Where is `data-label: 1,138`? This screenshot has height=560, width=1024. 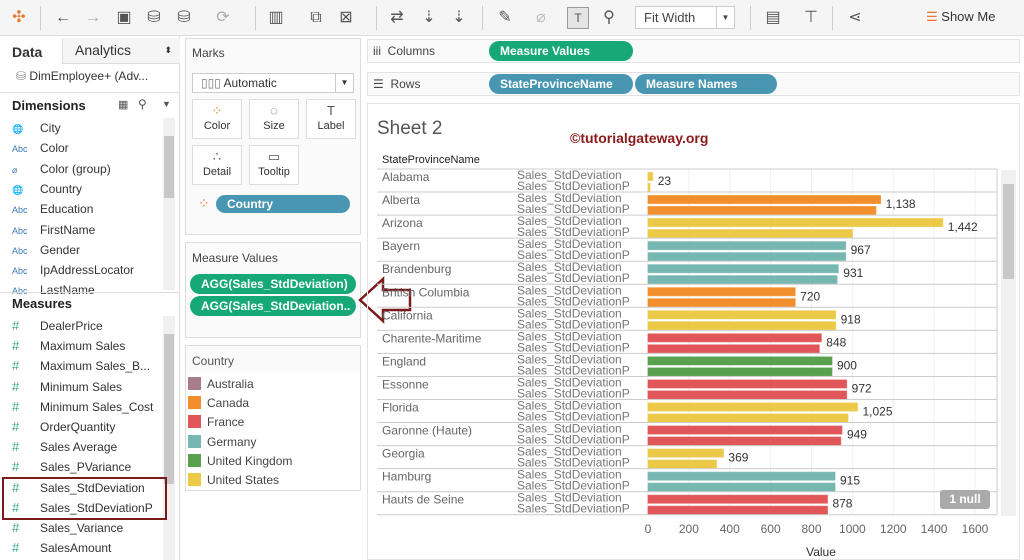 data-label: 1,138 is located at coordinates (901, 204).